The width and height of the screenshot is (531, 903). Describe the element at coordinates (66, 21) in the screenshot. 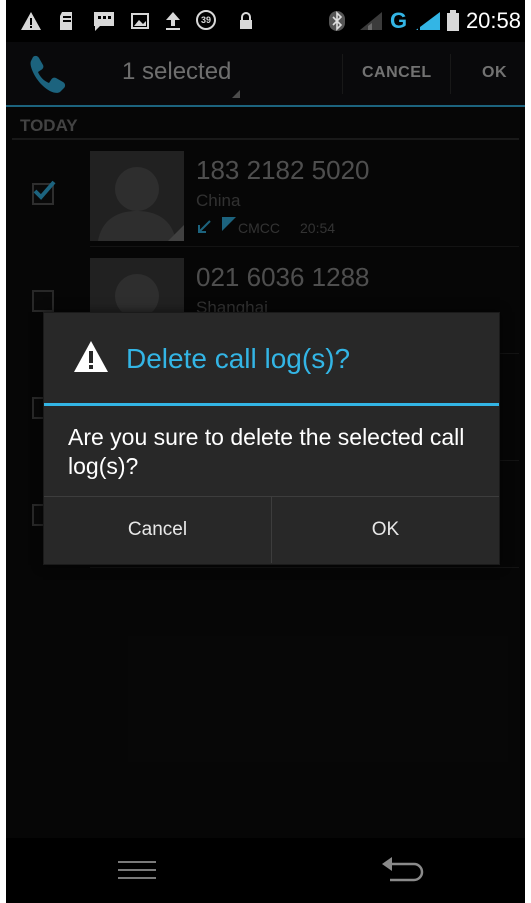

I see `sd-card-icon` at that location.